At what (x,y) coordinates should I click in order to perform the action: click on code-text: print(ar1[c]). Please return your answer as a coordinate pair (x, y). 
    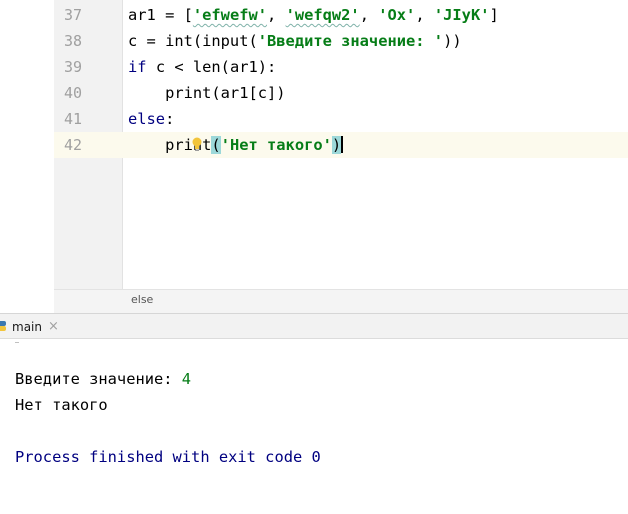
    Looking at the image, I should click on (207, 93).